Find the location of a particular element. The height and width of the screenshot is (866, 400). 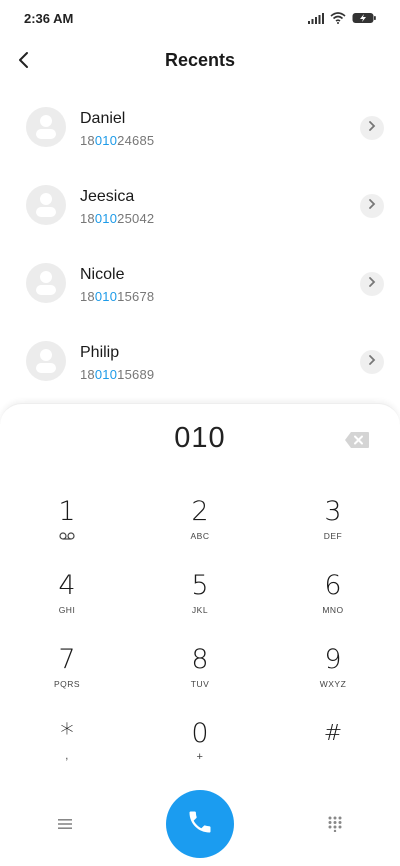

key-letters: GHI is located at coordinates (67, 610).